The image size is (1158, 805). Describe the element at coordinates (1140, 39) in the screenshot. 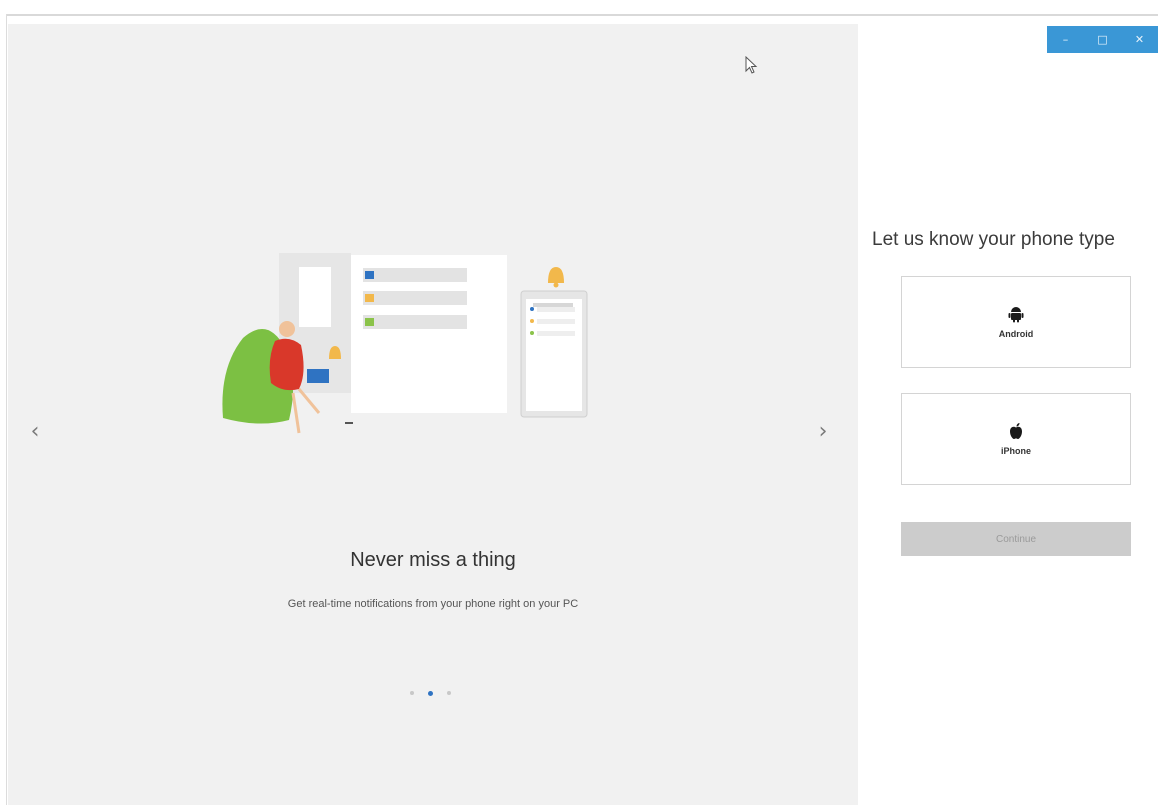

I see `close-button: ✕` at that location.